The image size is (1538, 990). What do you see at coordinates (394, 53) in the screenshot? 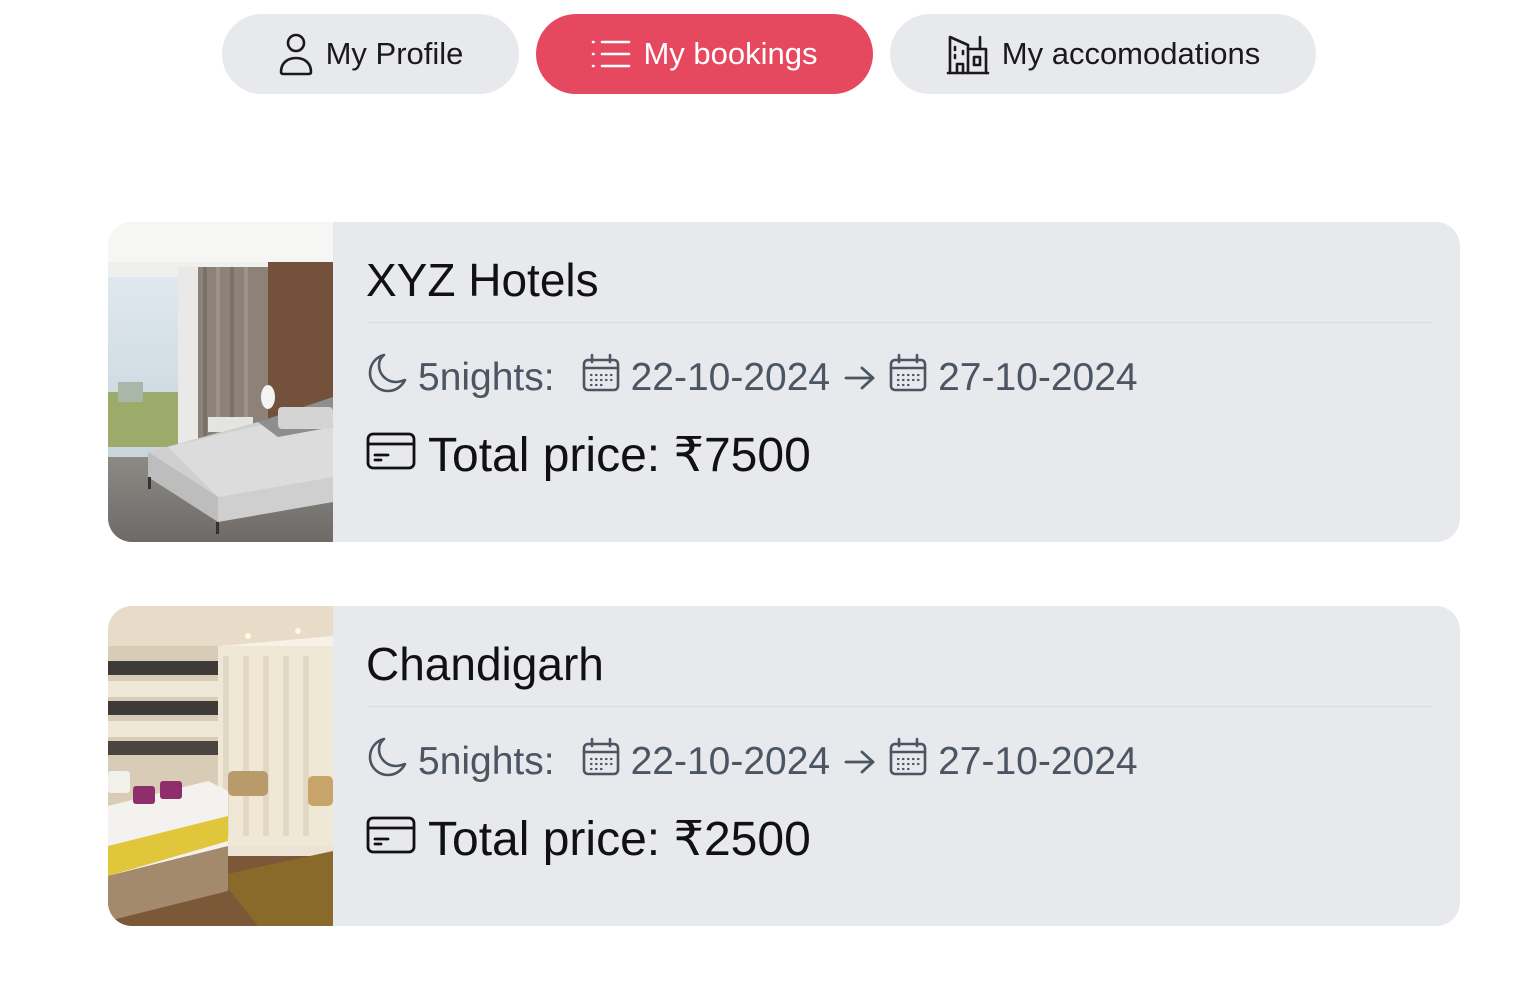
I see `tab-my-profile-label: My Profile` at bounding box center [394, 53].